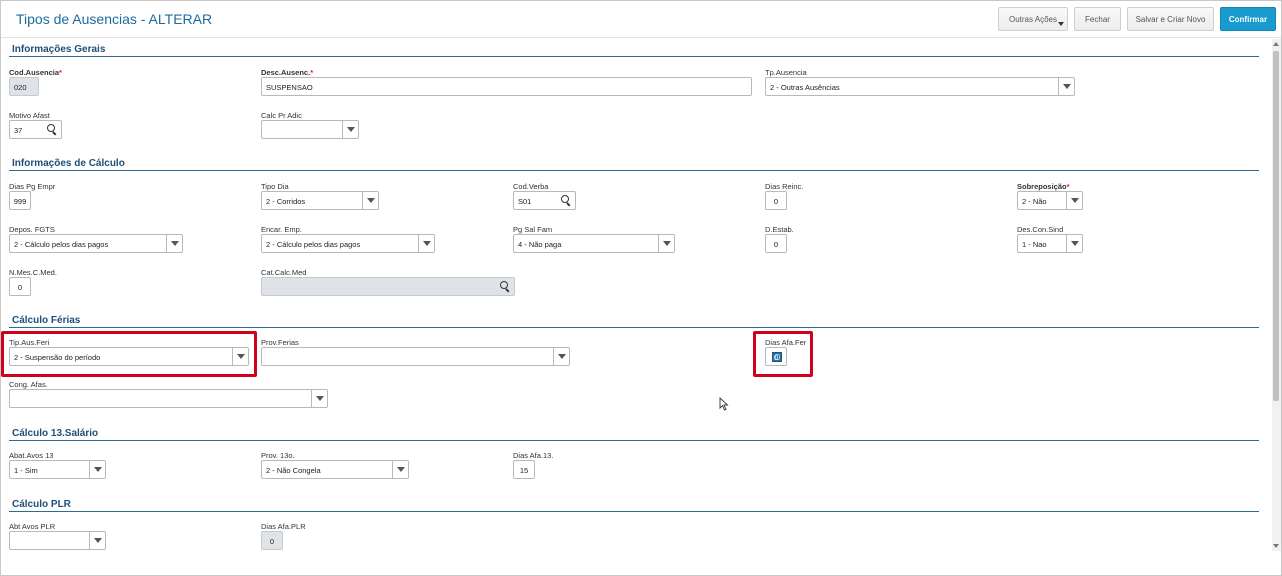 Image resolution: width=1282 pixels, height=576 pixels. What do you see at coordinates (524, 469) in the screenshot?
I see `dias-afa-13-input: 15` at bounding box center [524, 469].